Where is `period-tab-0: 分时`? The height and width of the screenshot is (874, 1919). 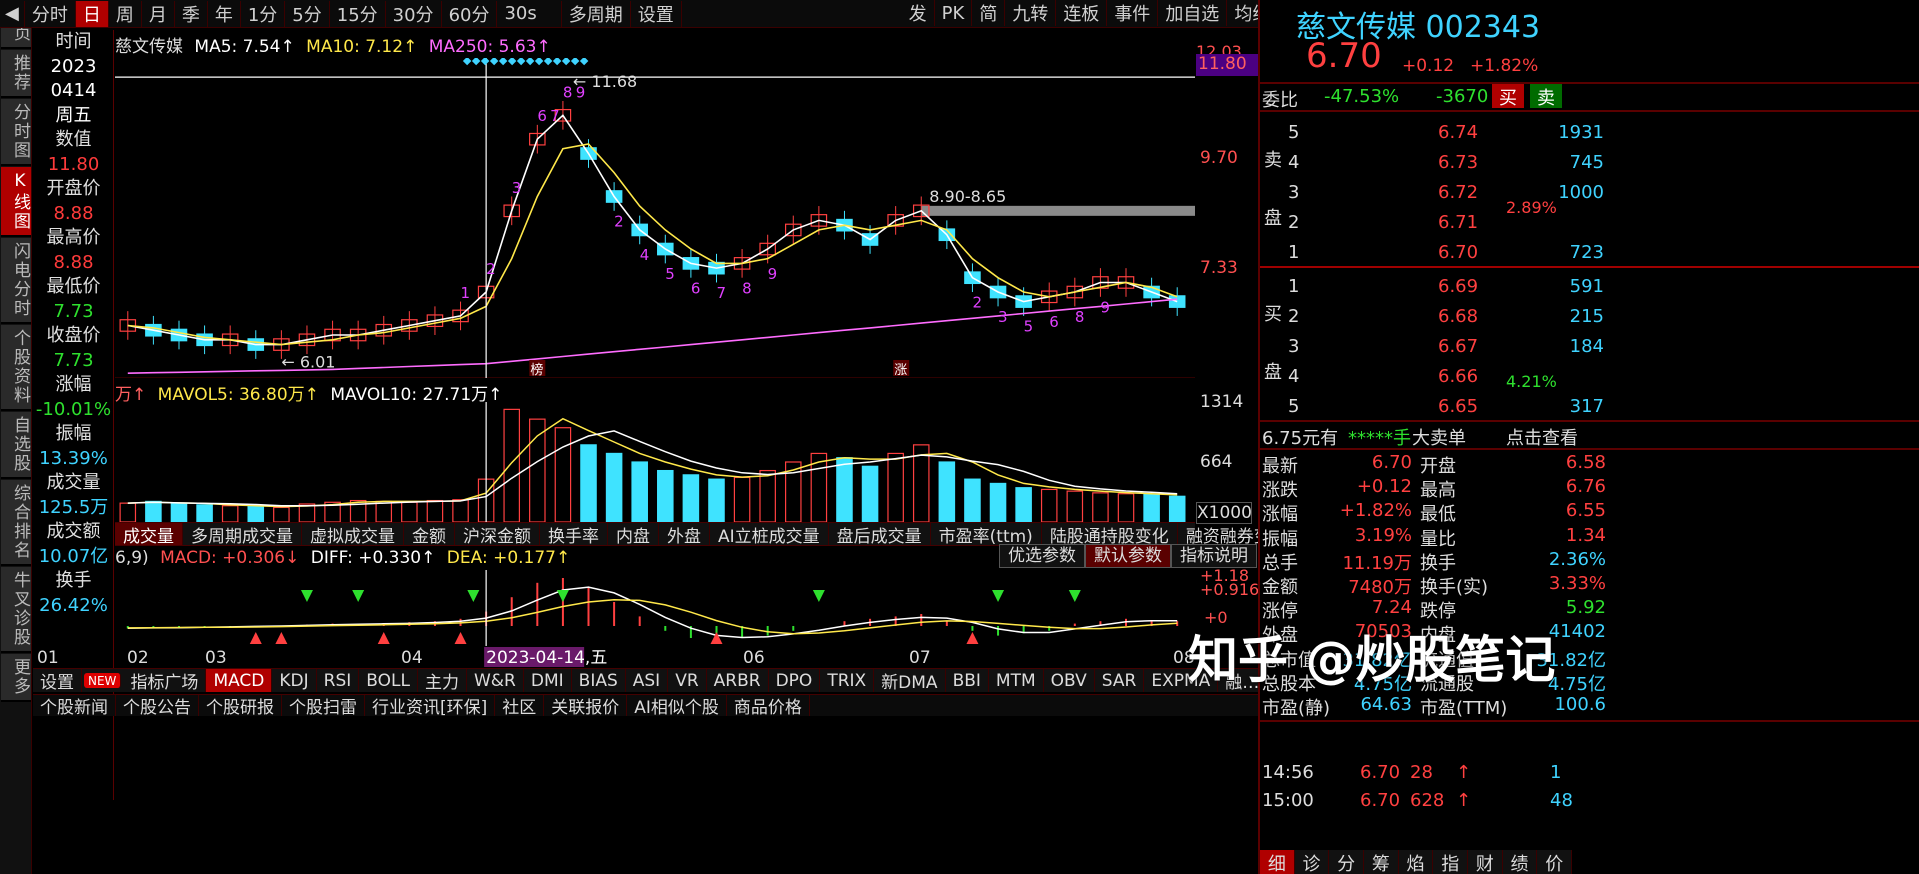 period-tab-0: 分时 is located at coordinates (50, 13).